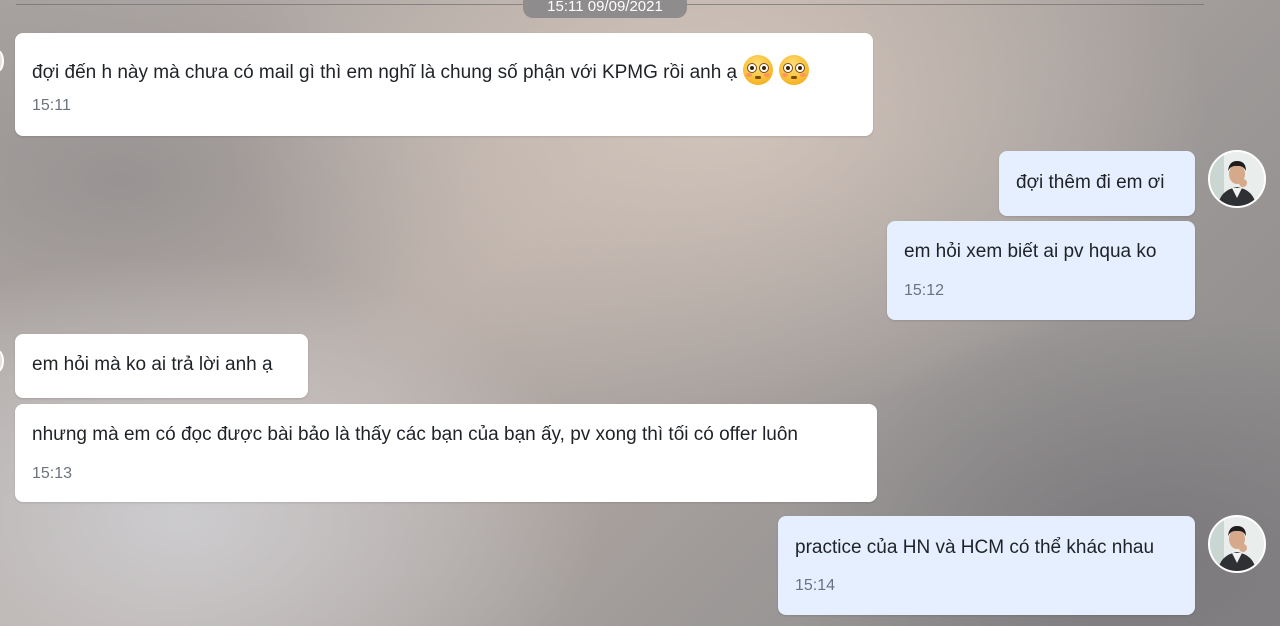 The height and width of the screenshot is (626, 1280). Describe the element at coordinates (52, 473) in the screenshot. I see `message-timestamp: 15:13` at that location.